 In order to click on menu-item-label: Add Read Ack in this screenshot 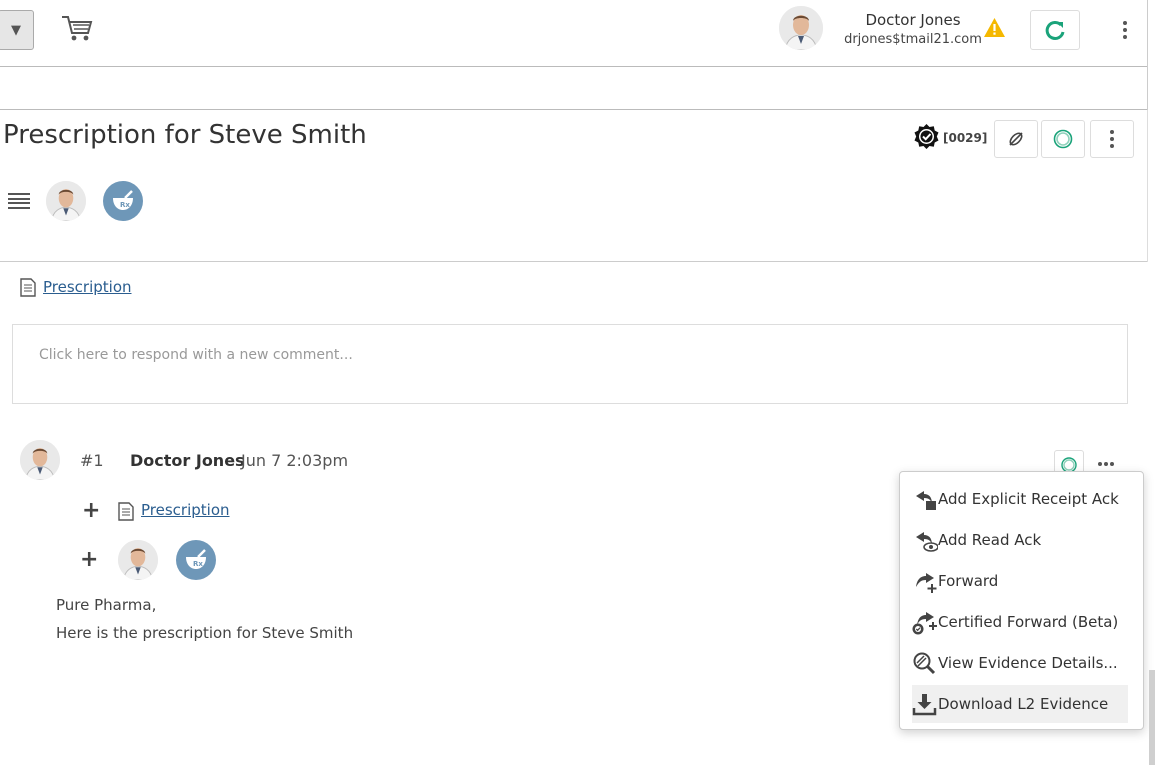, I will do `click(990, 540)`.